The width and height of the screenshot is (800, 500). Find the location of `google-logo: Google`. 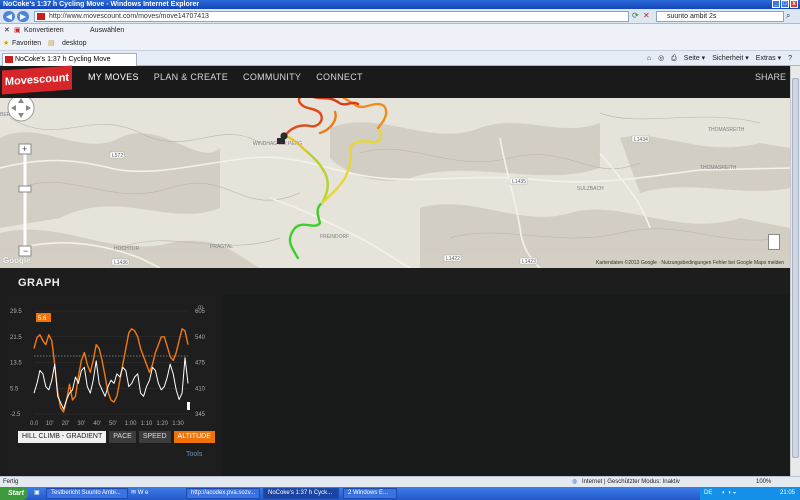

google-logo: Google is located at coordinates (17, 260).